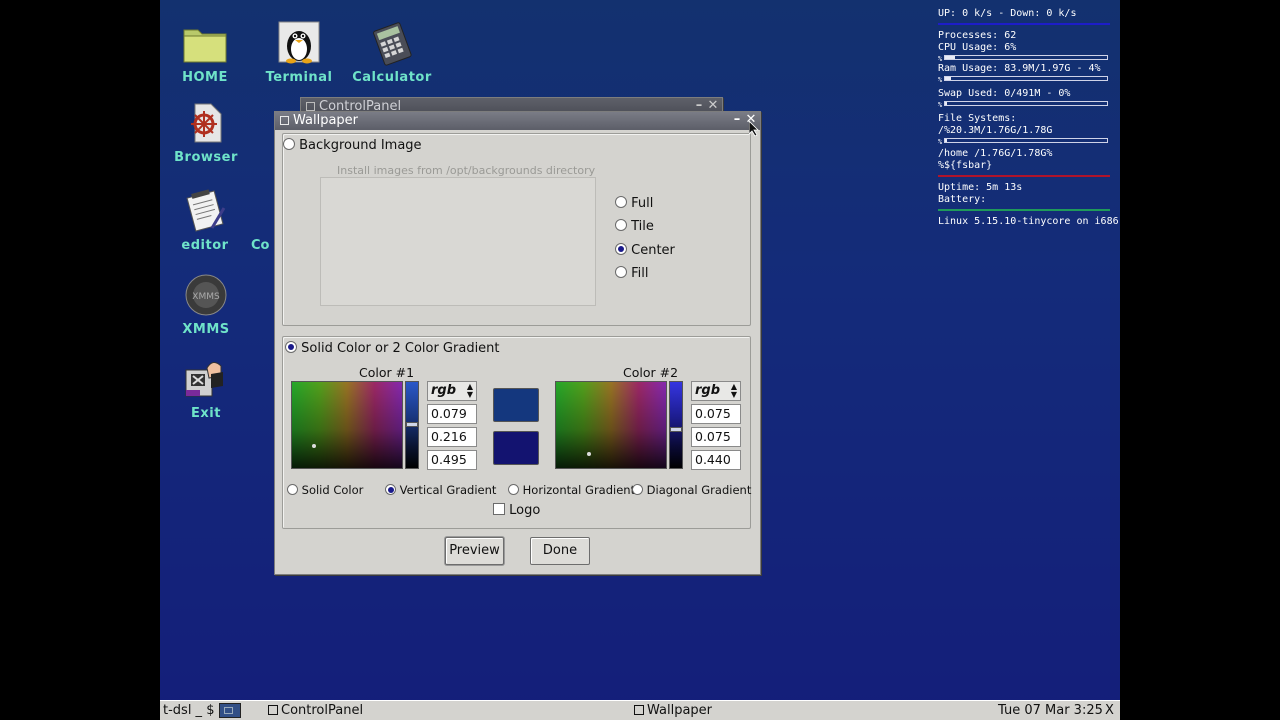  Describe the element at coordinates (621, 249) in the screenshot. I see `mode-center-radio` at that location.